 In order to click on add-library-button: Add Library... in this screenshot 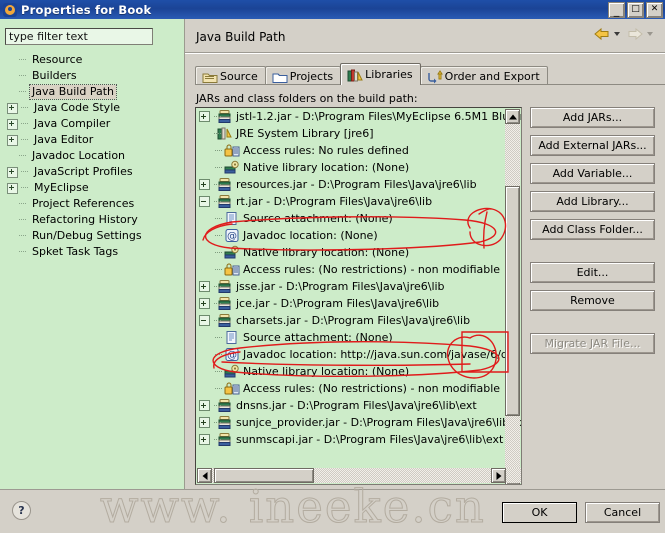, I will do `click(592, 201)`.